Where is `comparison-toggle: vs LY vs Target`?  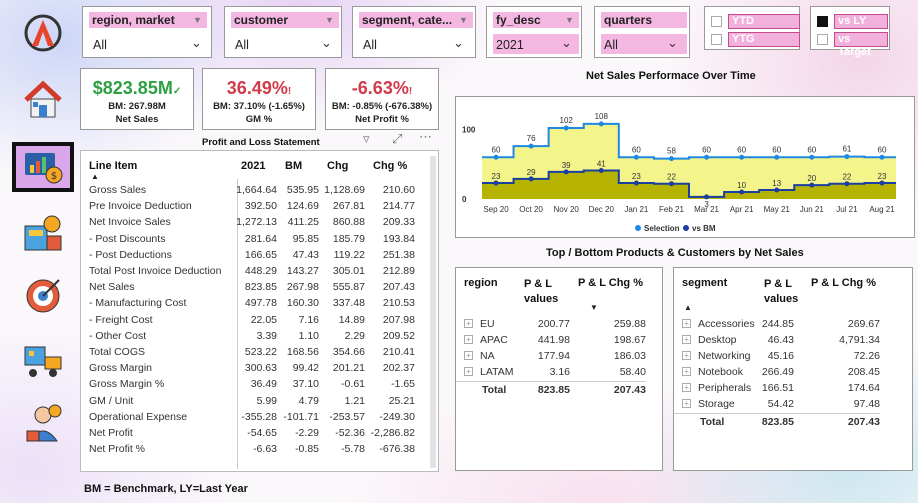 comparison-toggle: vs LY vs Target is located at coordinates (850, 32).